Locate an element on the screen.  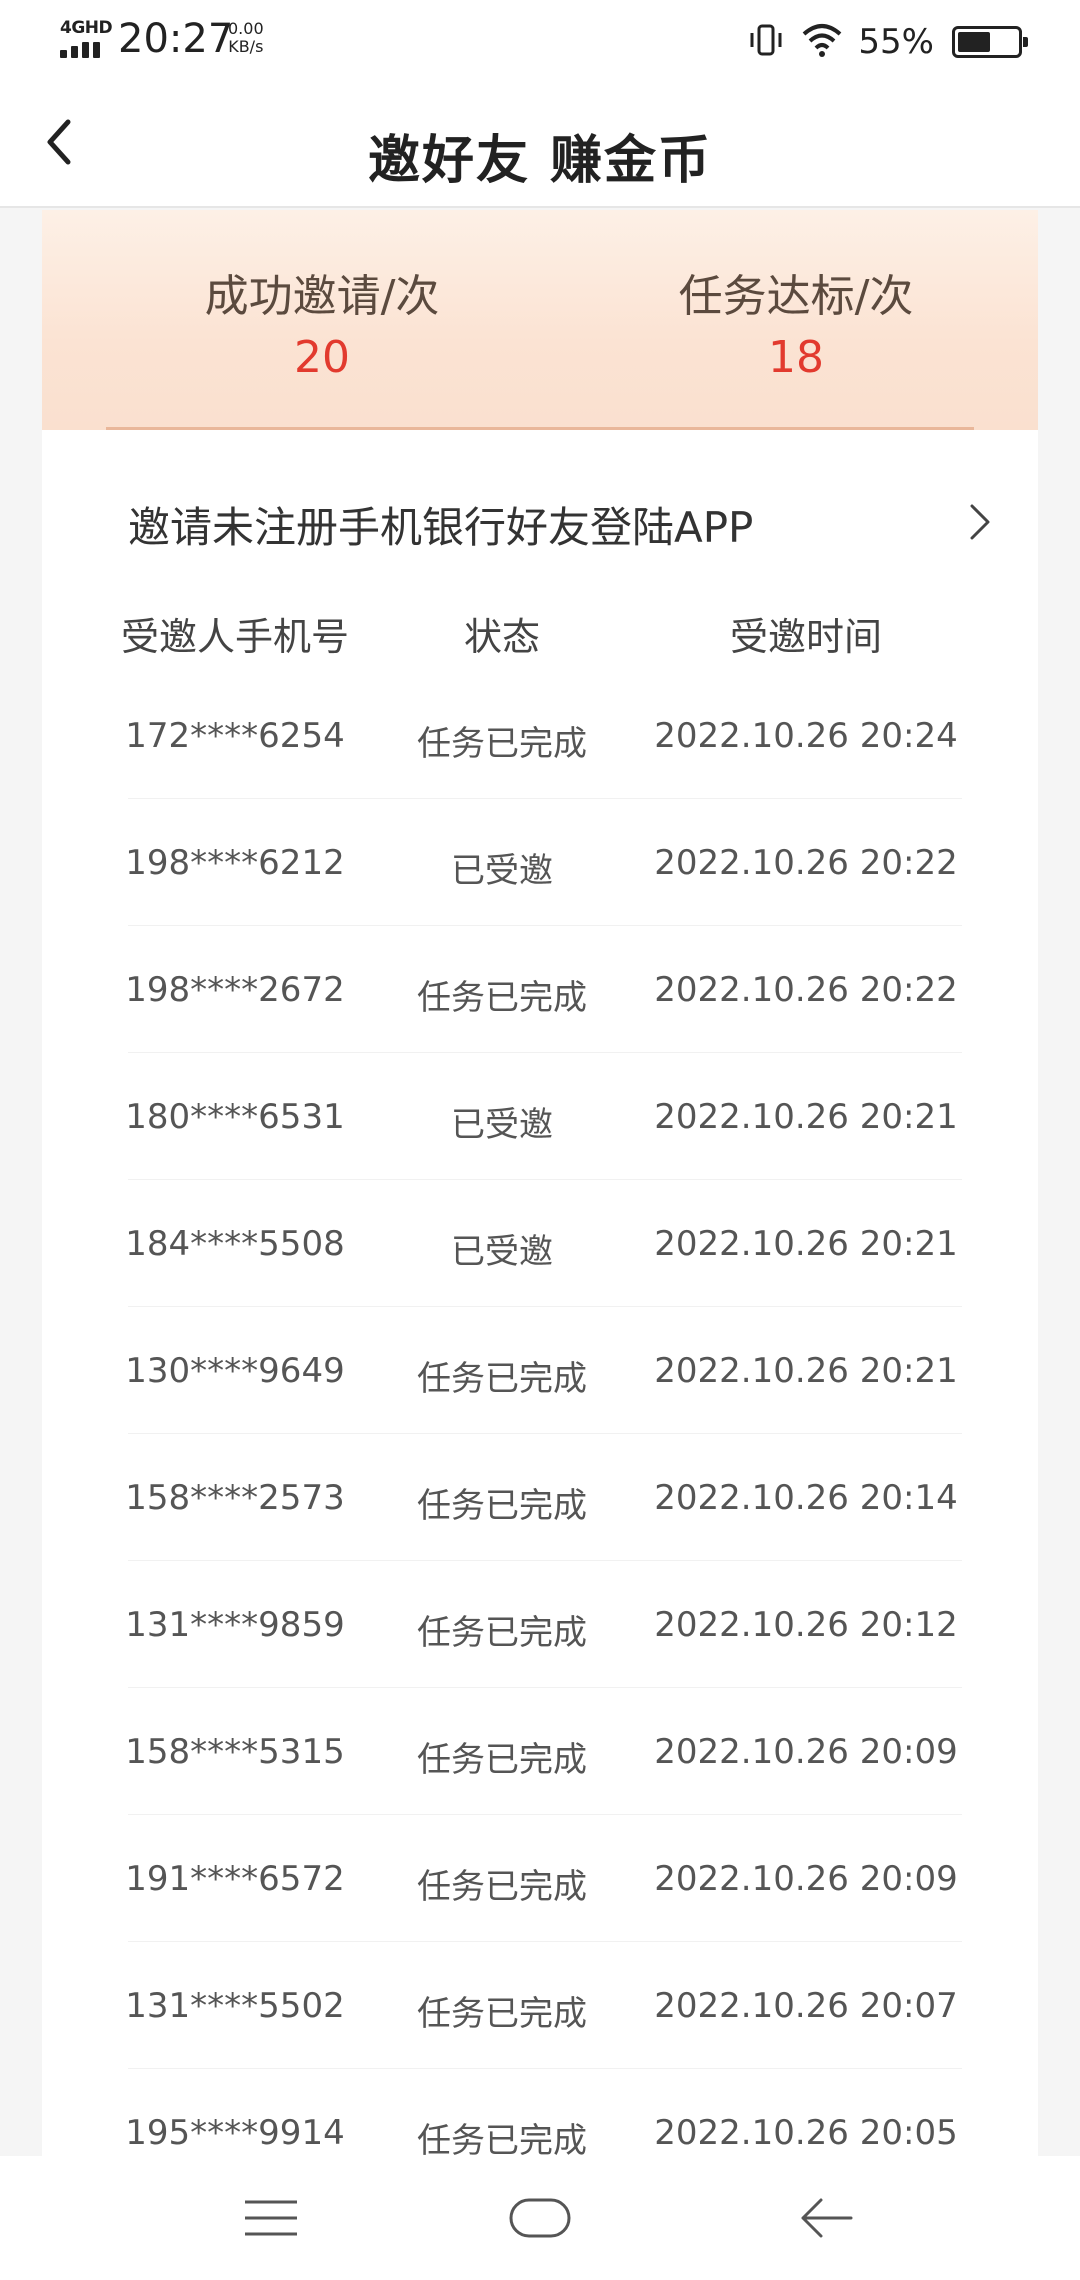
invited-label: 成功邀请/次 is located at coordinates (322, 296).